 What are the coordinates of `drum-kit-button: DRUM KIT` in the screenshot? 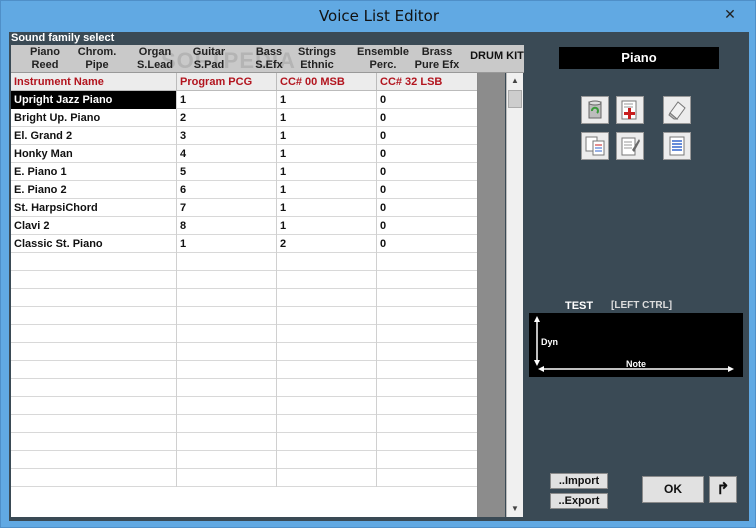 It's located at (497, 56).